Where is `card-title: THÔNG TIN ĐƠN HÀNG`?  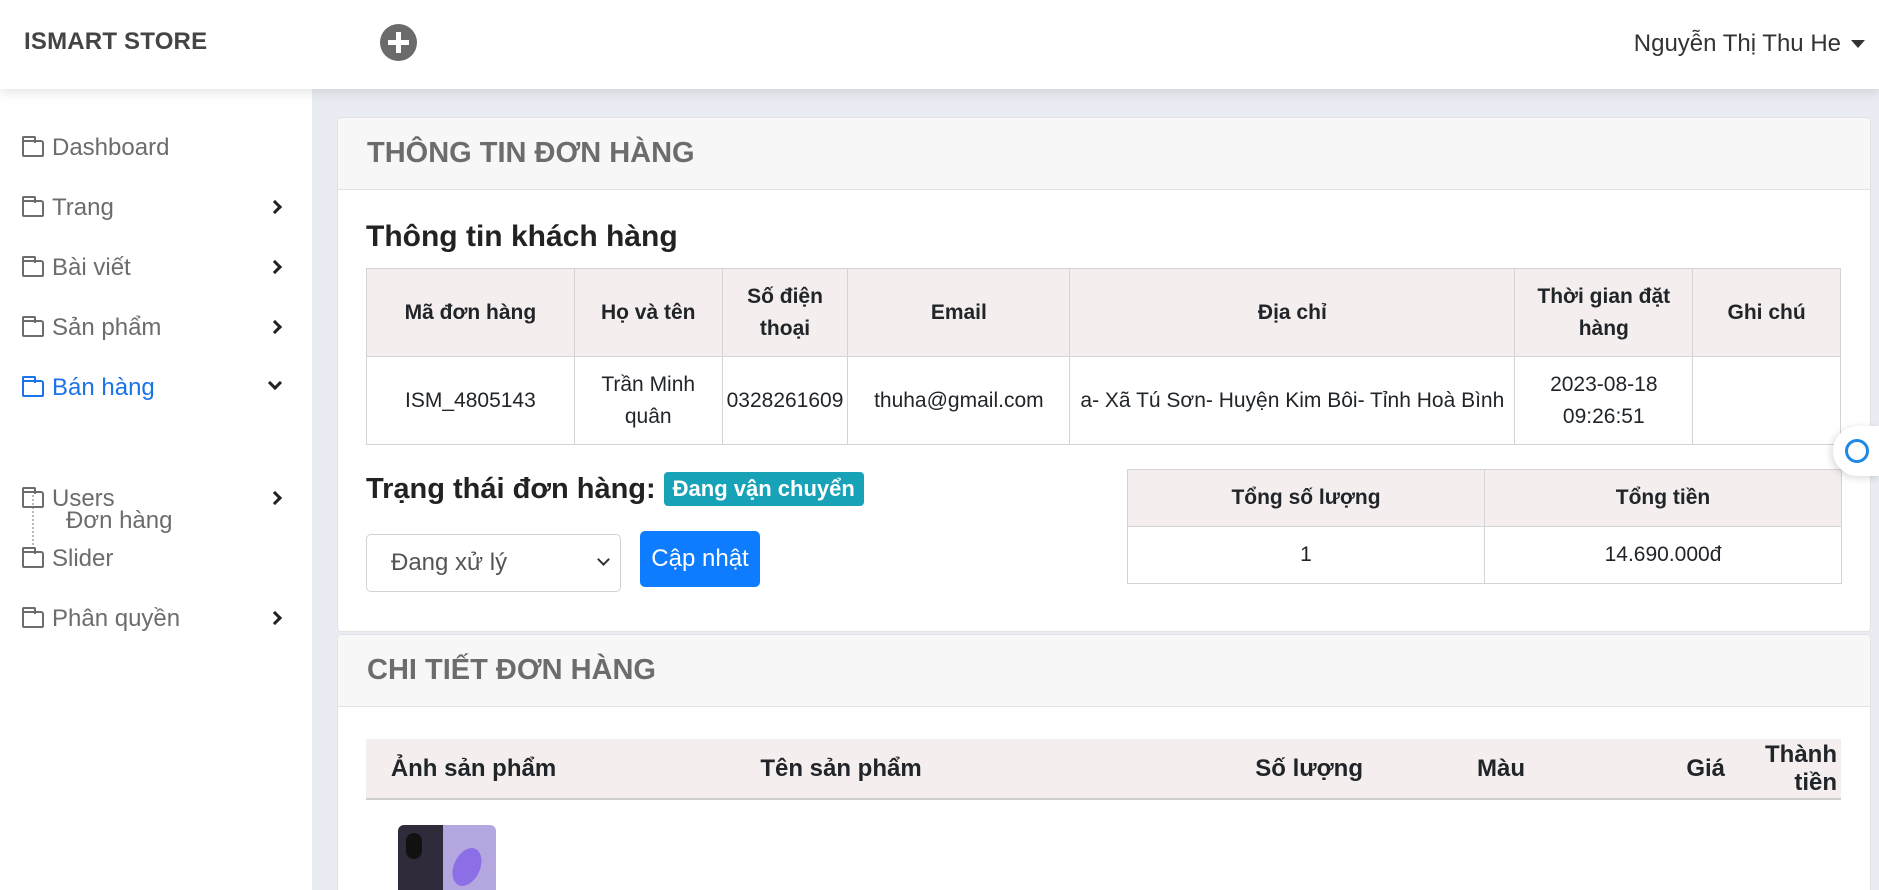 card-title: THÔNG TIN ĐƠN HÀNG is located at coordinates (531, 153).